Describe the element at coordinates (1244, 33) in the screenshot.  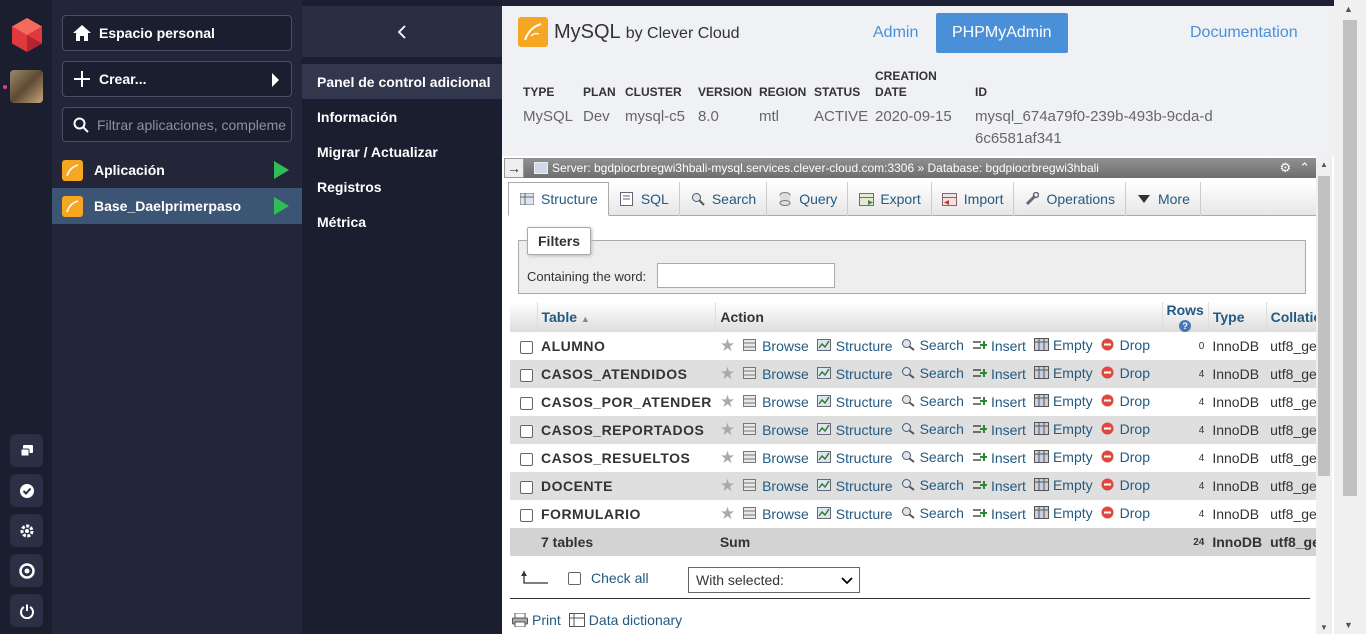
I see `nav-documentation: Documentation` at that location.